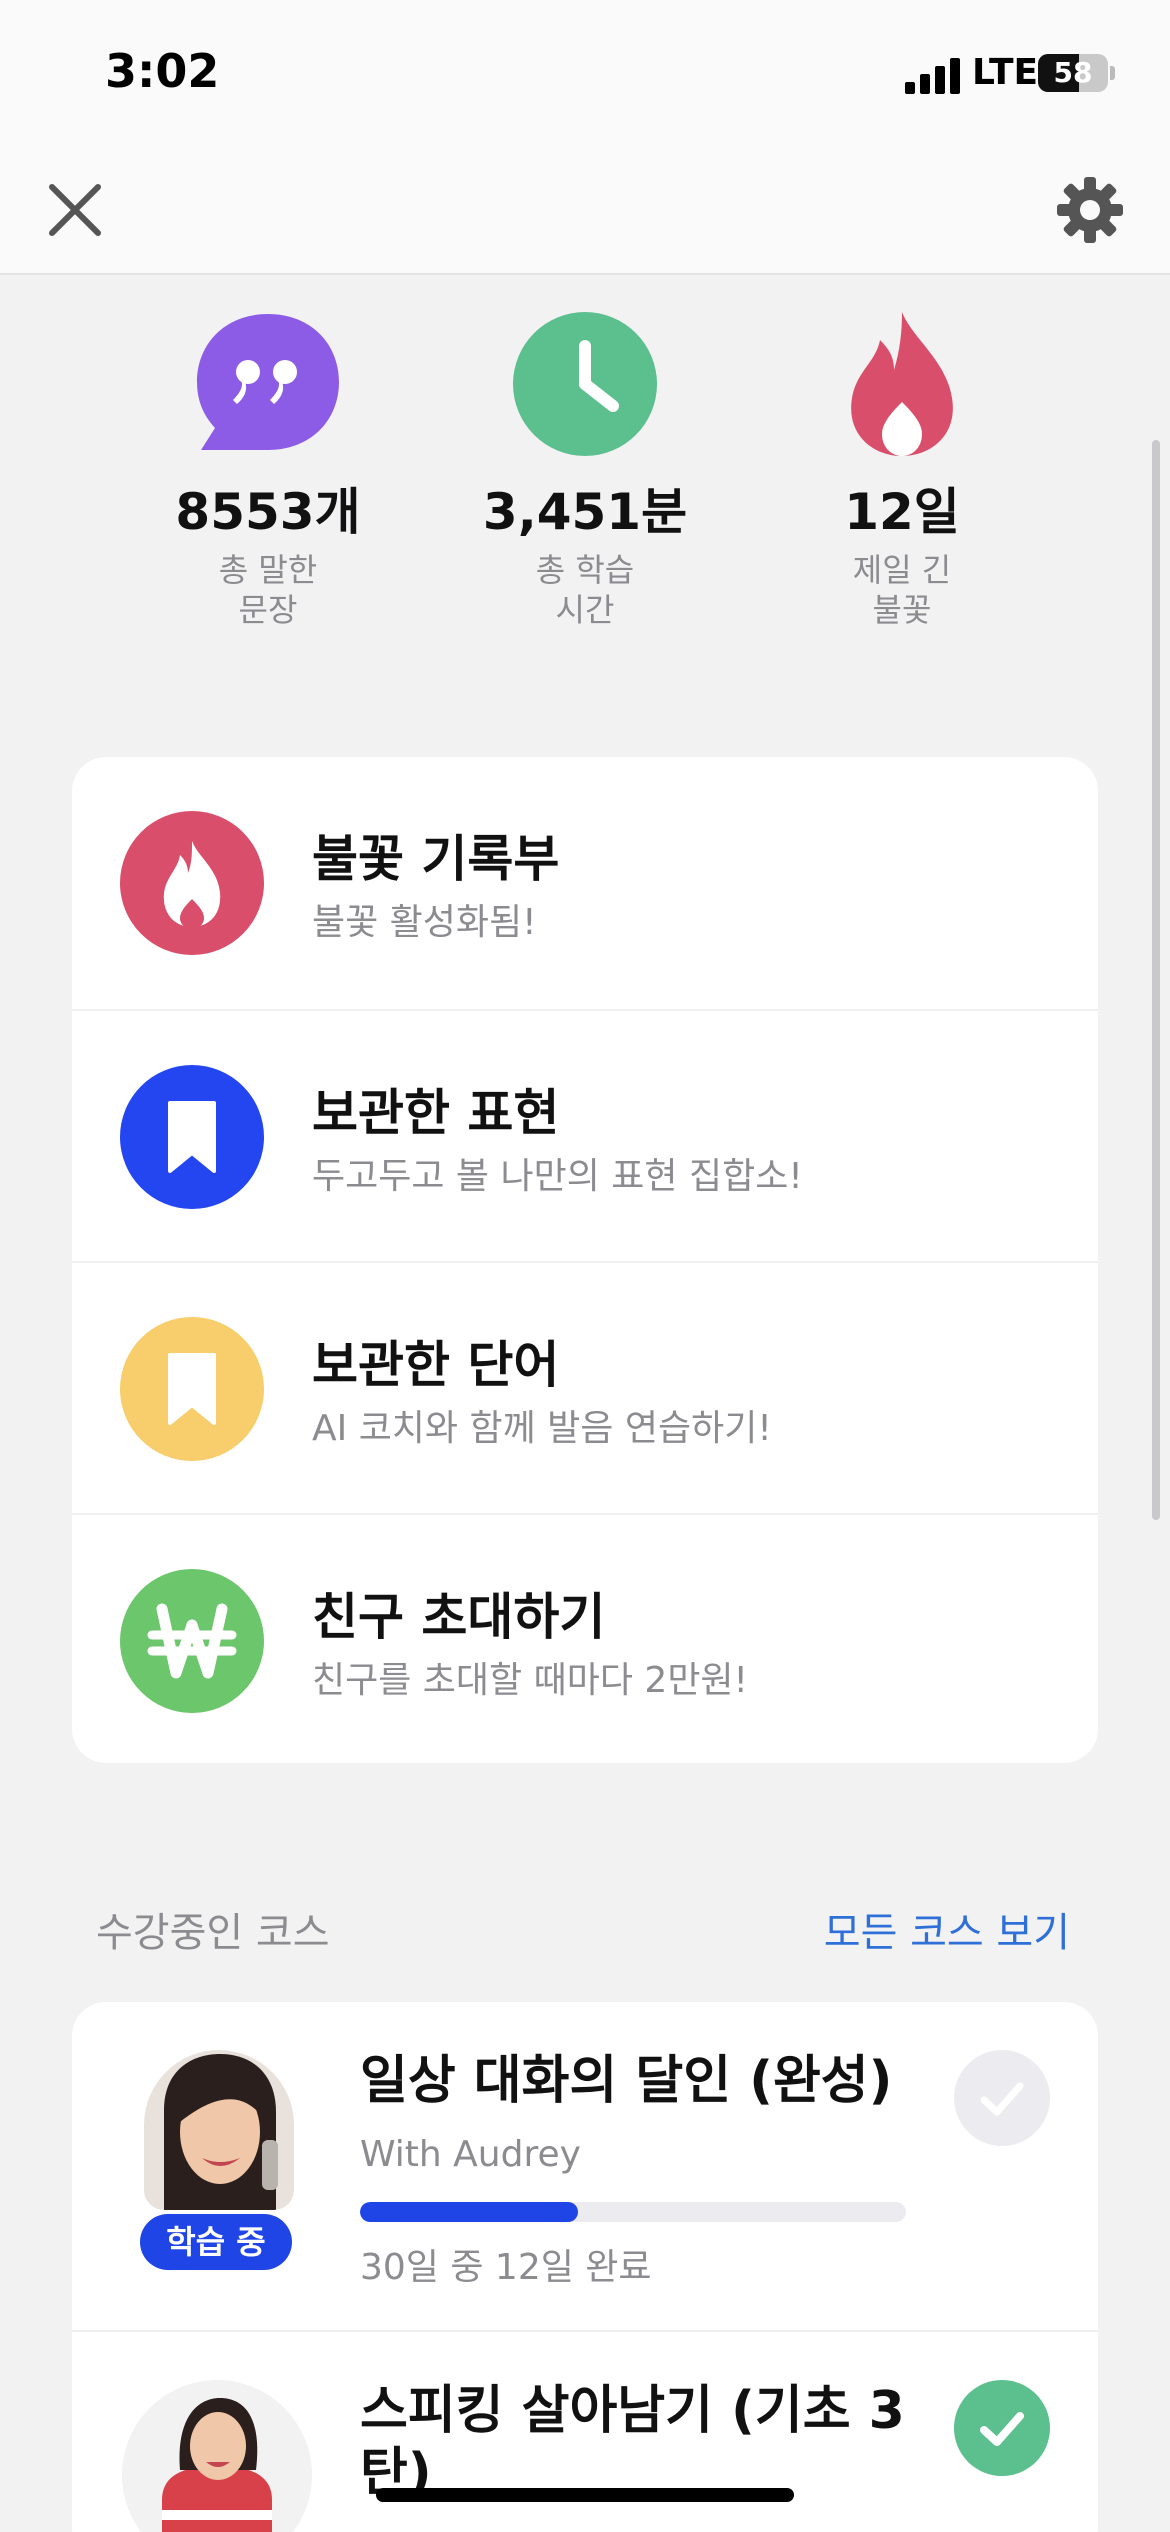 Image resolution: width=1170 pixels, height=2532 pixels. I want to click on status-bar: 3:02 LTE 58, so click(585, 75).